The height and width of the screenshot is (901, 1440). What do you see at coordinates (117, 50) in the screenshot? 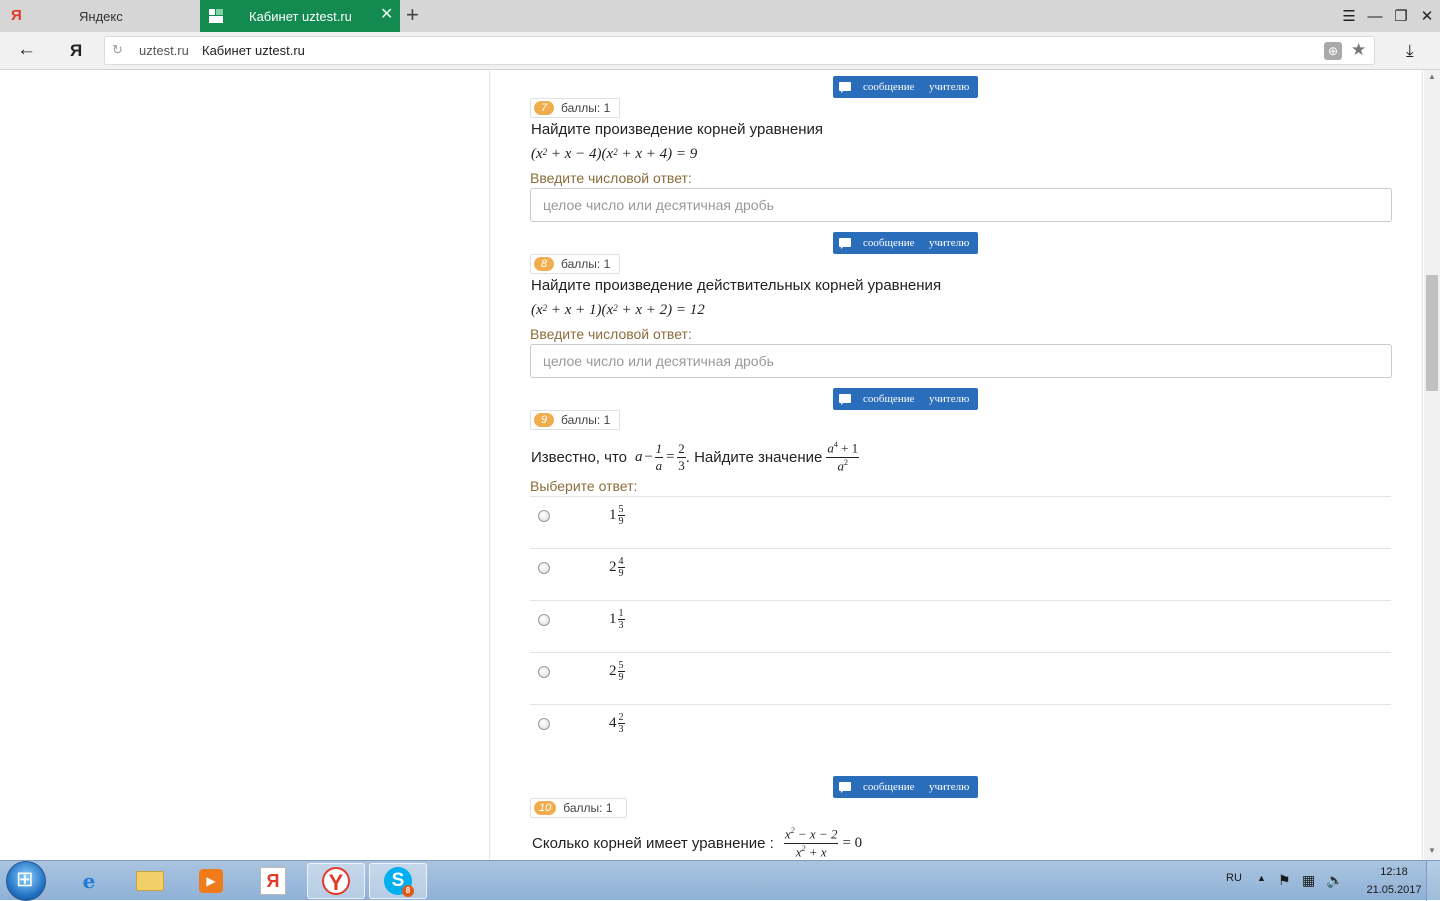
I see `reload-icon: ↻` at bounding box center [117, 50].